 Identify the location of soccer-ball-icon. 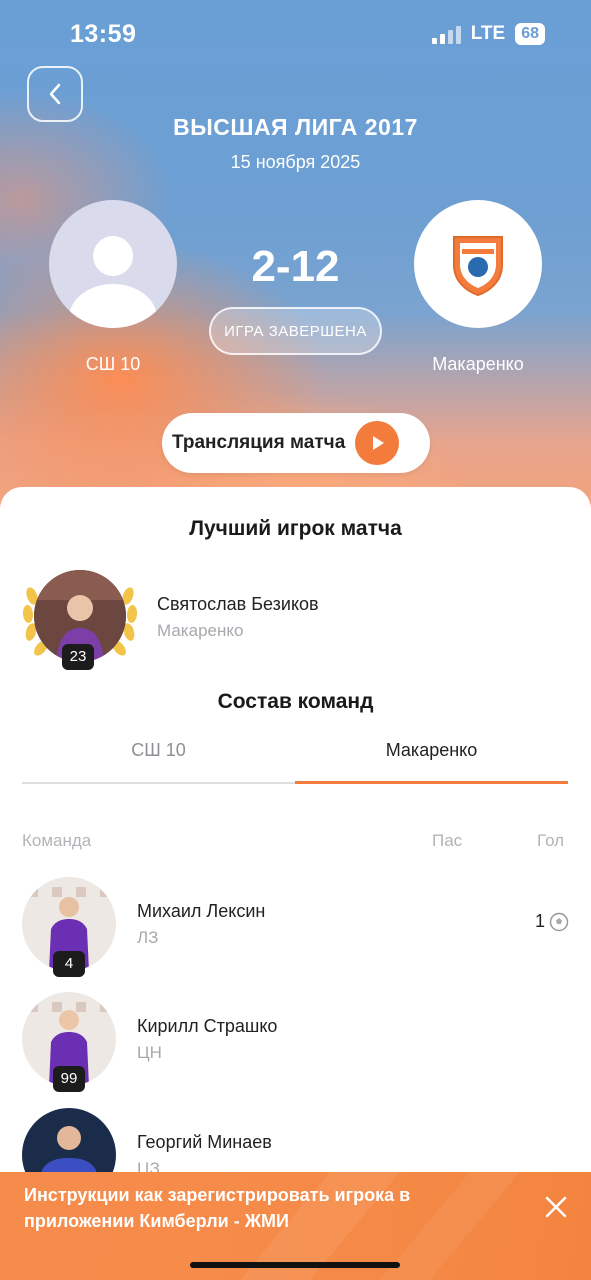
(559, 921).